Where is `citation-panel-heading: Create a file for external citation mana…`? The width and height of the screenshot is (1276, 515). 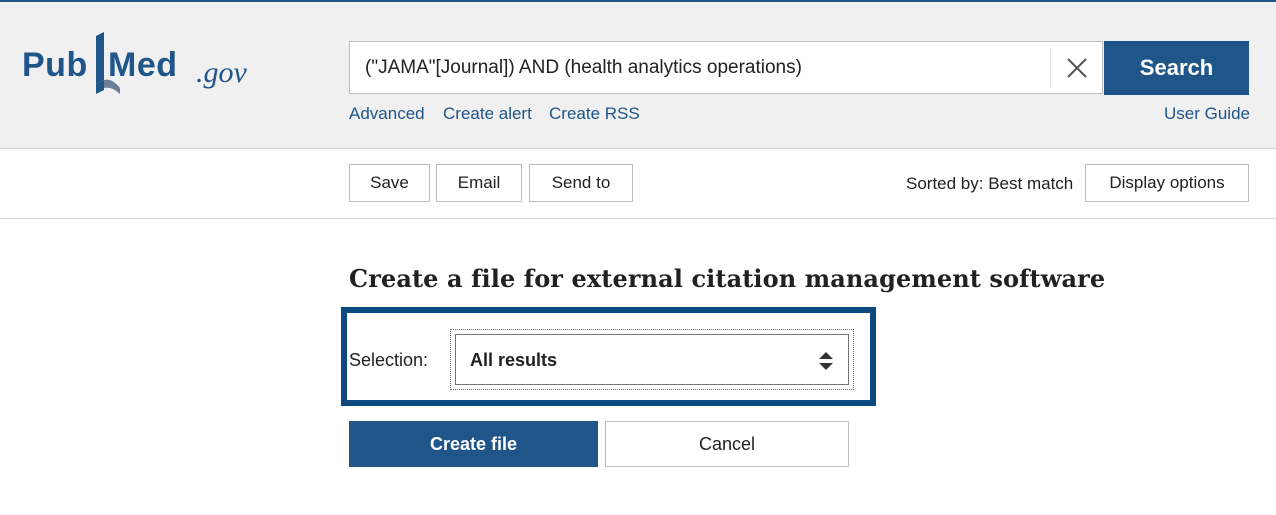 citation-panel-heading: Create a file for external citation mana… is located at coordinates (727, 278).